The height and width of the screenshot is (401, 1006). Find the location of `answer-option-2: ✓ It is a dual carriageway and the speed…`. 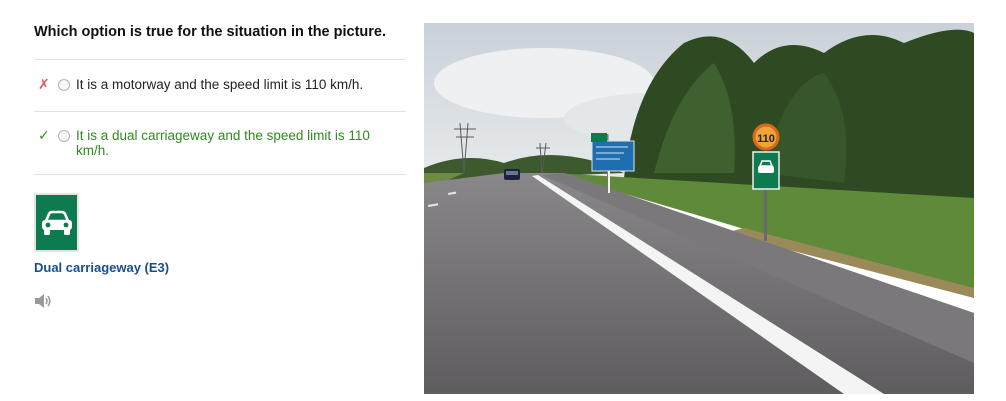

answer-option-2: ✓ It is a dual carriageway and the speed… is located at coordinates (222, 143).